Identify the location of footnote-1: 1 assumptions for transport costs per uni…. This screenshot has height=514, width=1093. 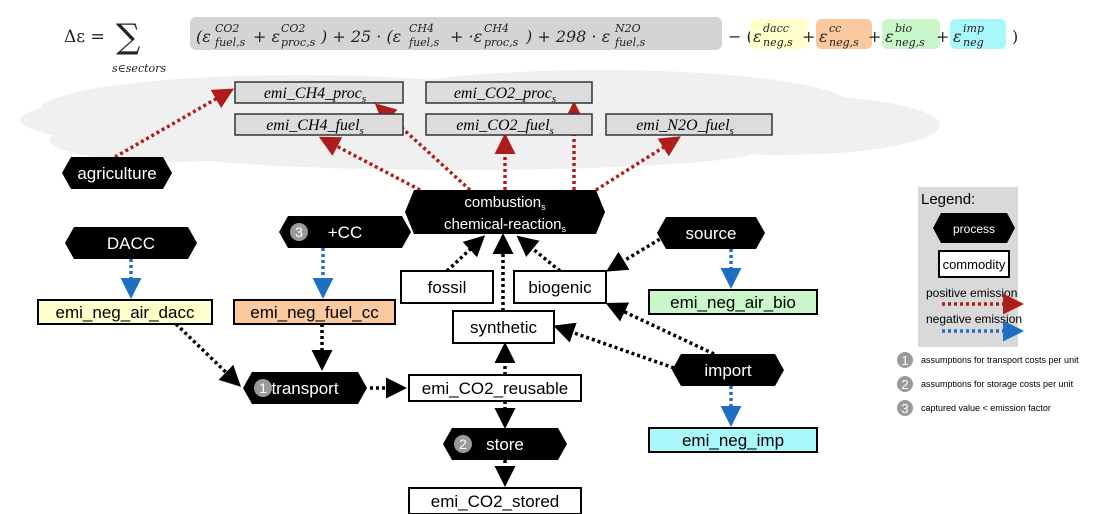
(988, 360).